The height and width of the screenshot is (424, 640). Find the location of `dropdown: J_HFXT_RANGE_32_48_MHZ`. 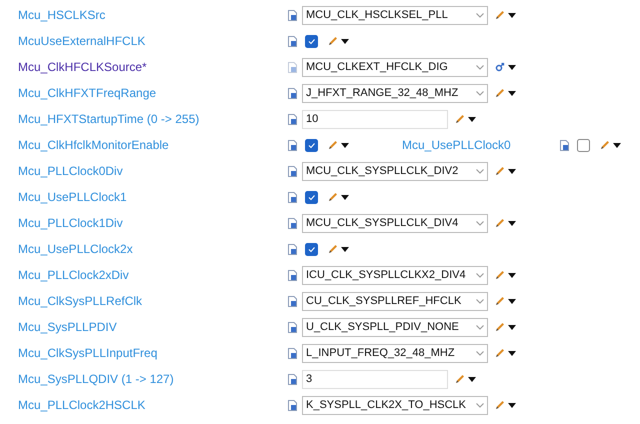

dropdown: J_HFXT_RANGE_32_48_MHZ is located at coordinates (395, 93).